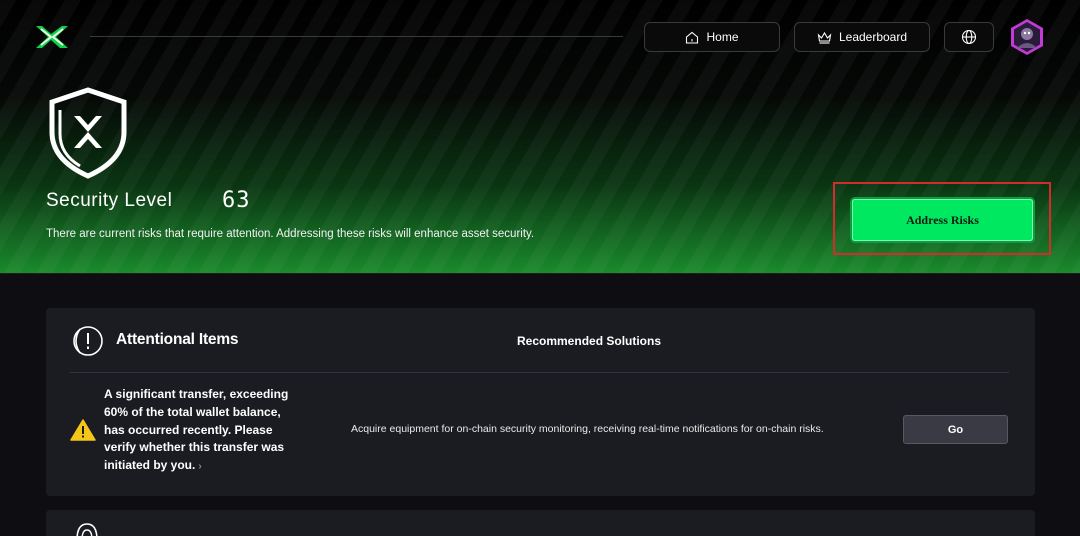 The height and width of the screenshot is (536, 1080). I want to click on nav-home-label: Home, so click(722, 37).